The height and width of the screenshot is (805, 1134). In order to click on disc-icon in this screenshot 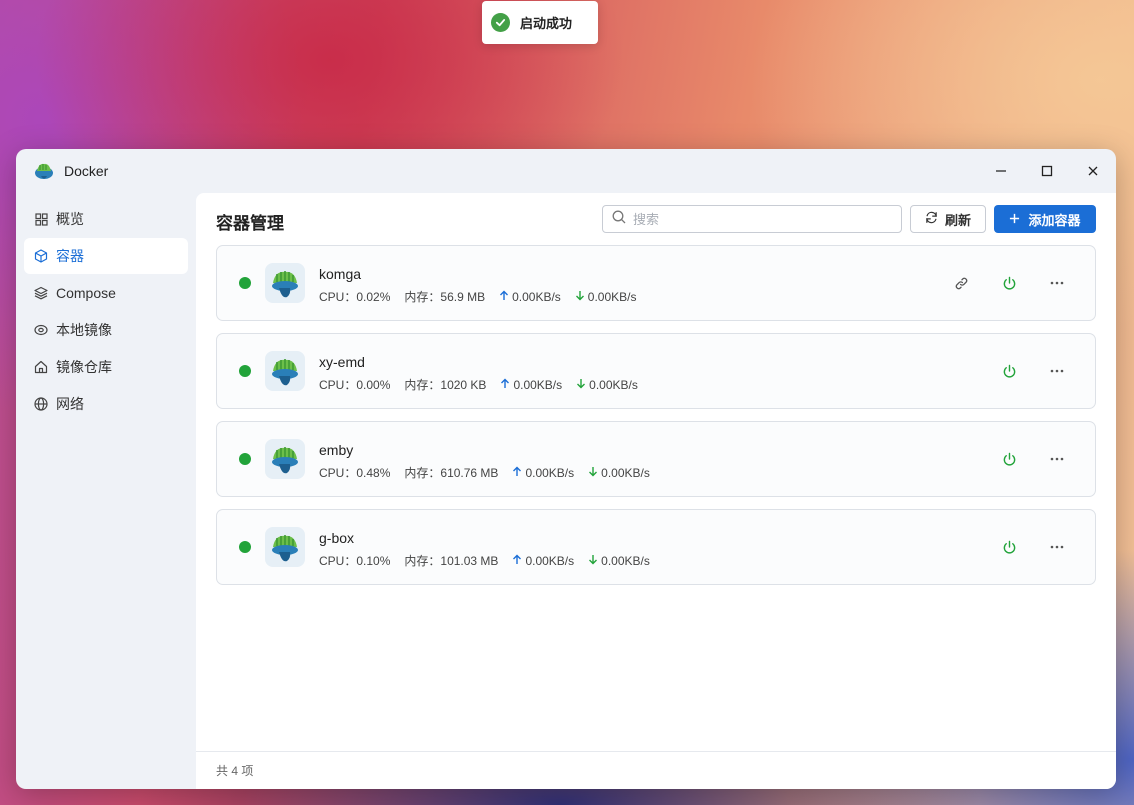, I will do `click(41, 330)`.